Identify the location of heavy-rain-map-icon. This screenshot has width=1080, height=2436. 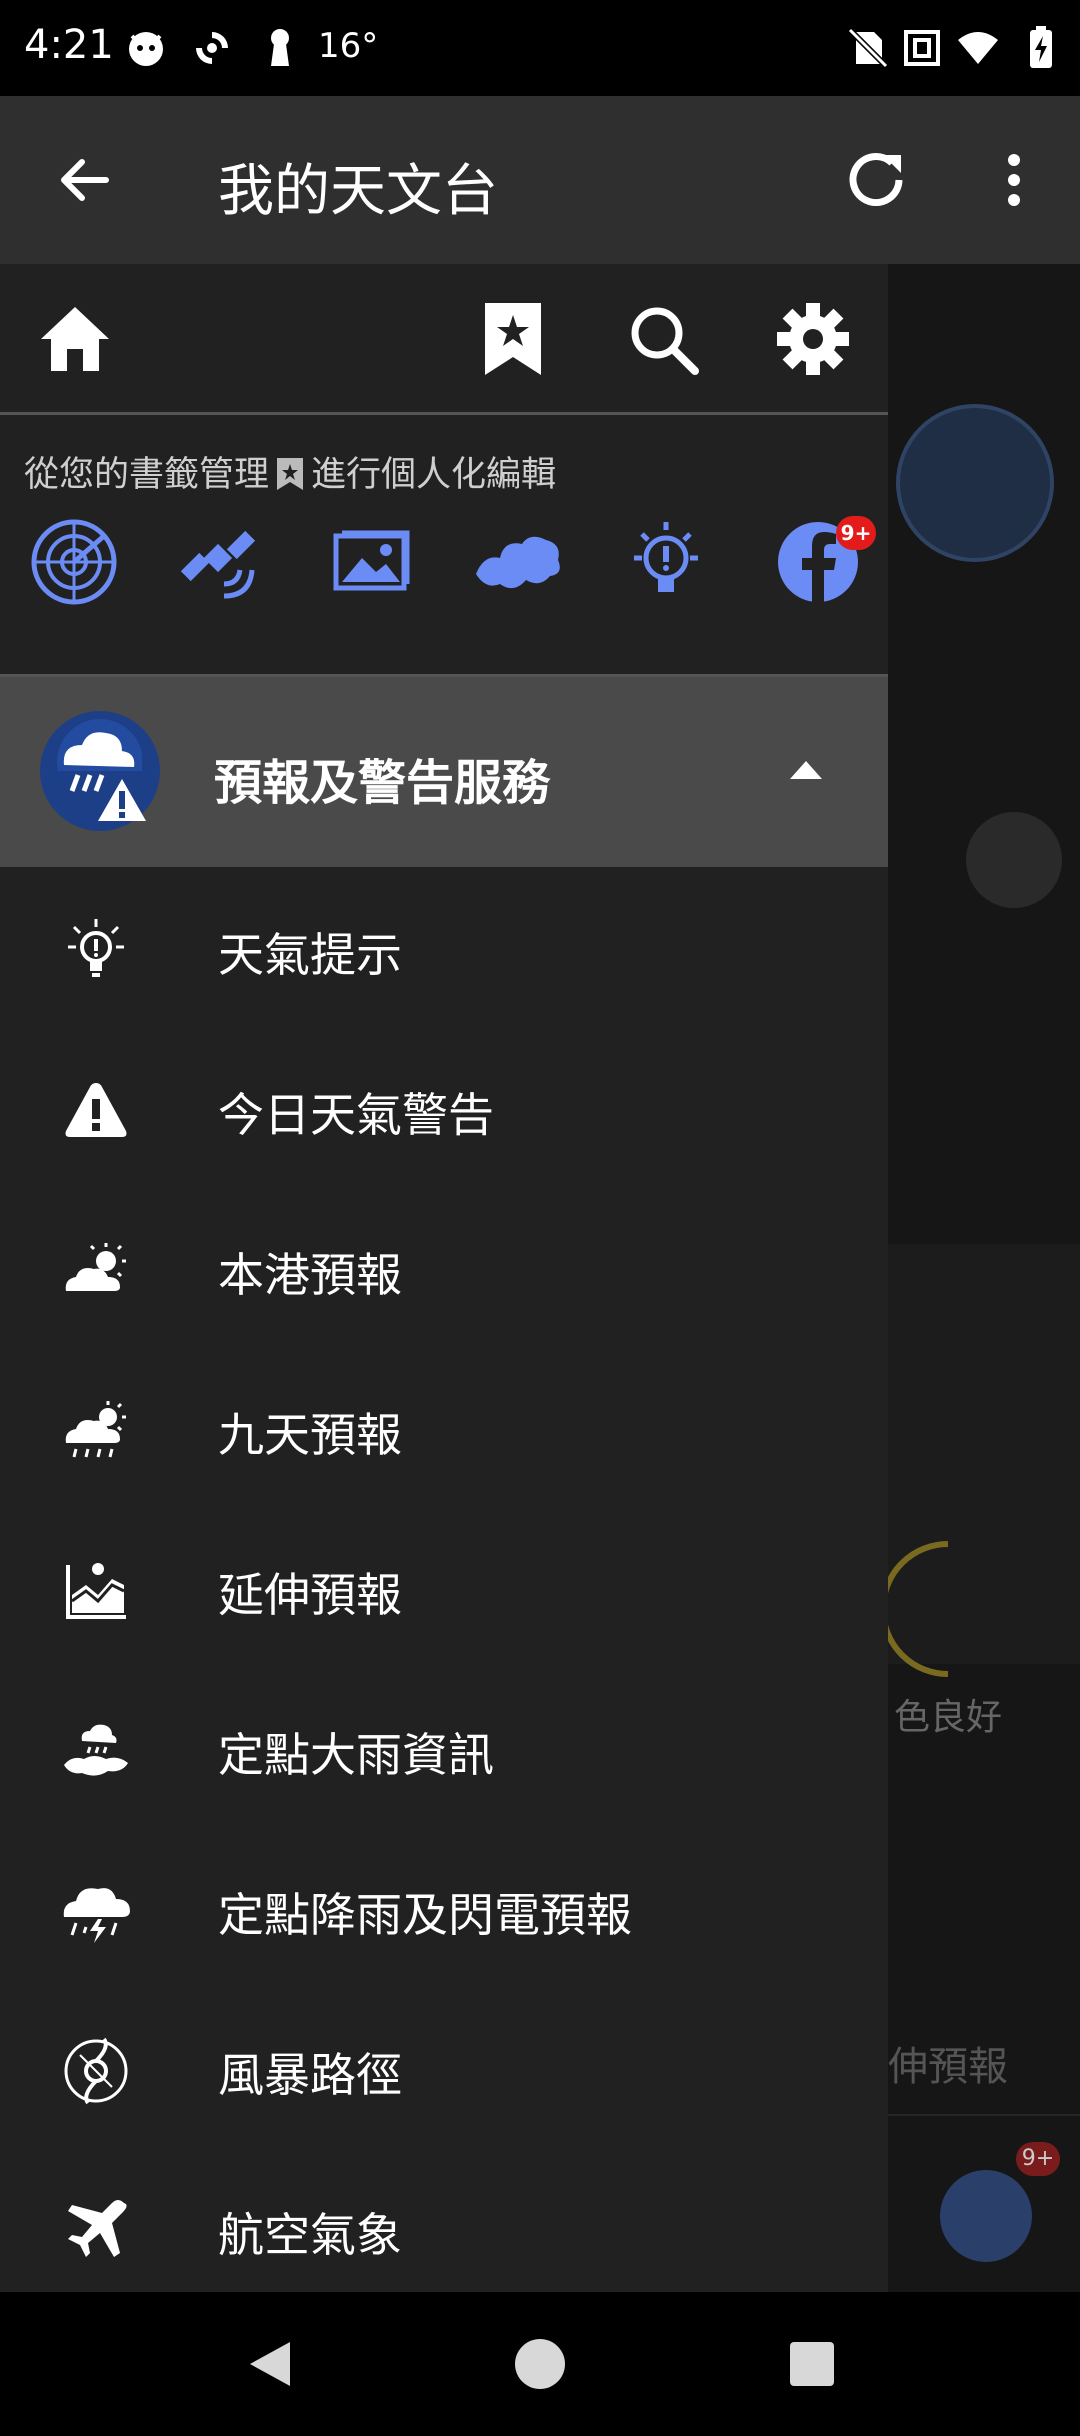
(96, 1750).